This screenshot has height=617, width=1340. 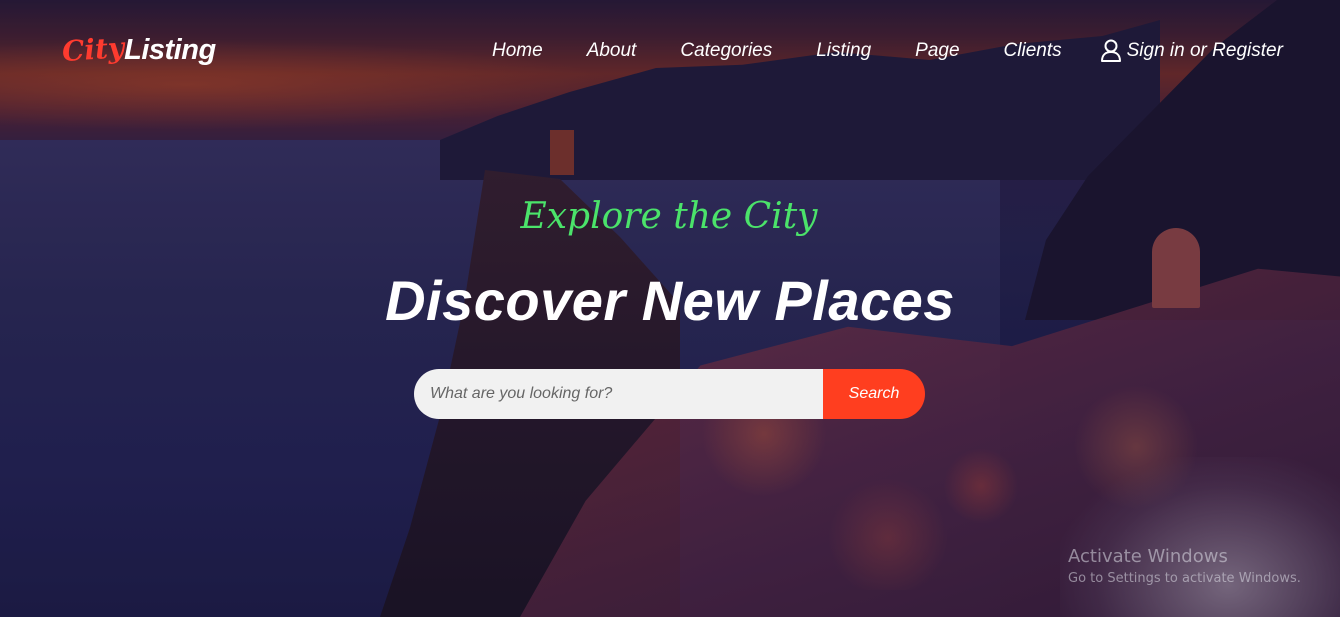 I want to click on hero-tagline: Explore the City, so click(x=670, y=216).